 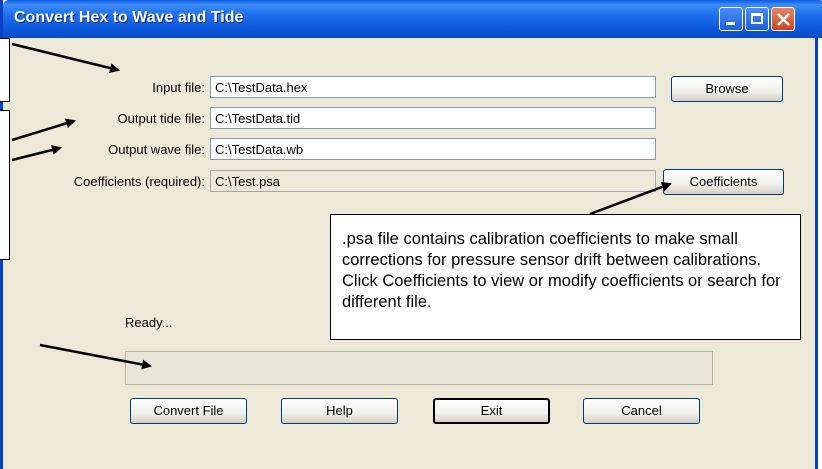 What do you see at coordinates (188, 411) in the screenshot?
I see `convert-file-button: Convert File` at bounding box center [188, 411].